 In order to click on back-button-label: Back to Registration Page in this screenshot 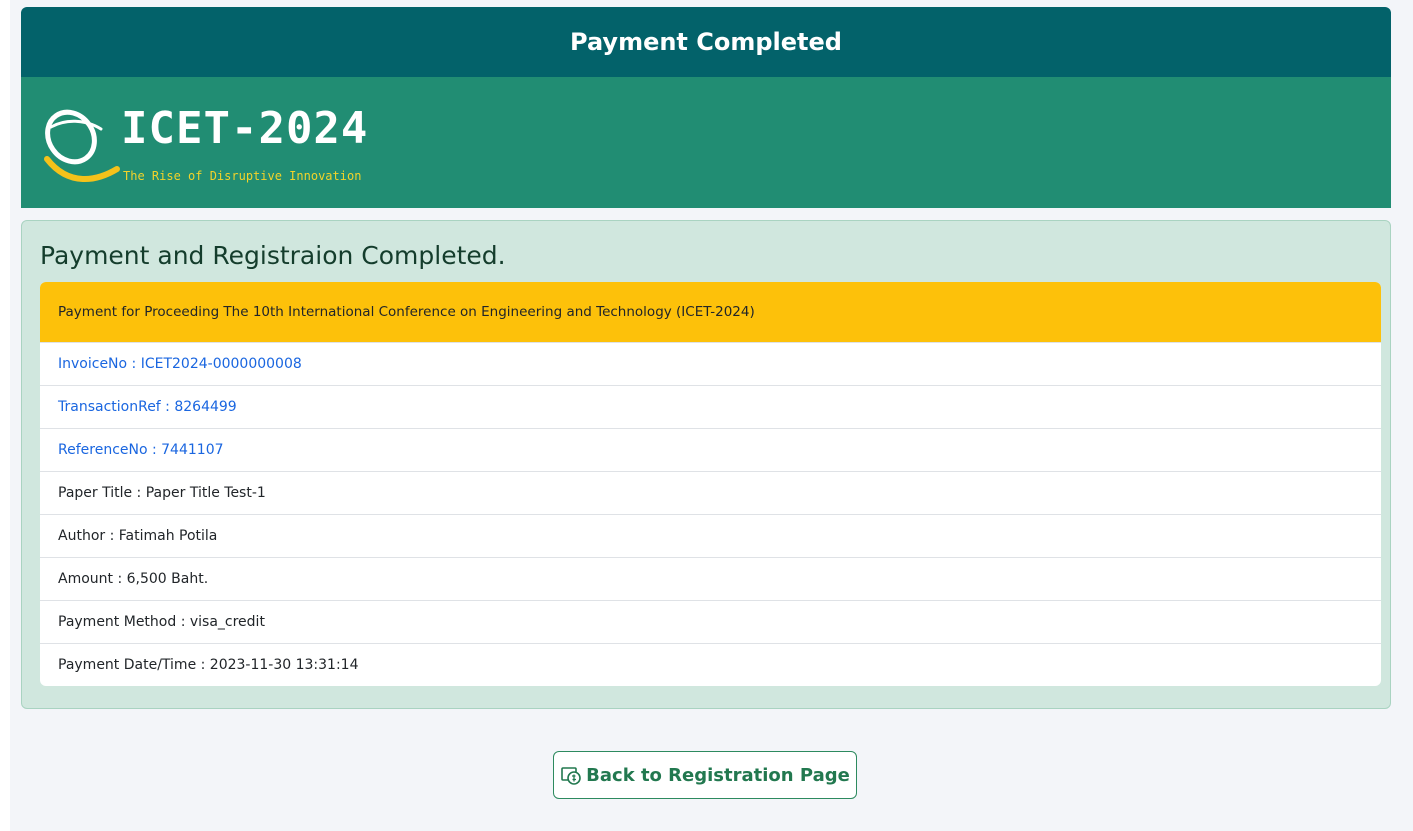, I will do `click(718, 775)`.